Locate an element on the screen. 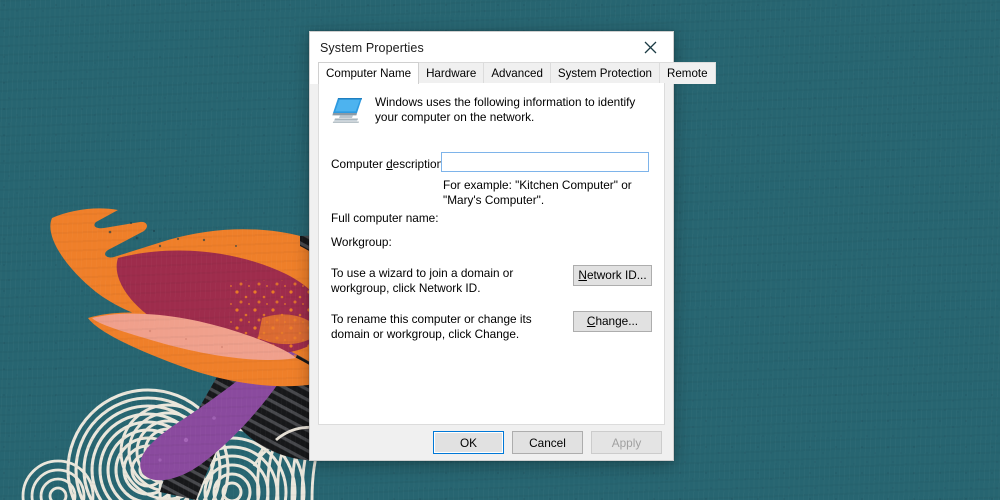  dialog-footer: OK Cancel Apply is located at coordinates (491, 442).